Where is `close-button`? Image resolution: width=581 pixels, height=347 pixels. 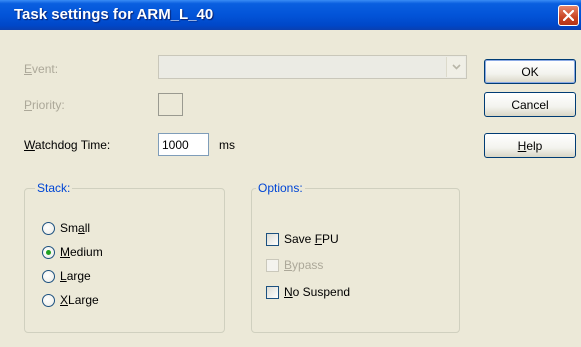
close-button is located at coordinates (568, 15).